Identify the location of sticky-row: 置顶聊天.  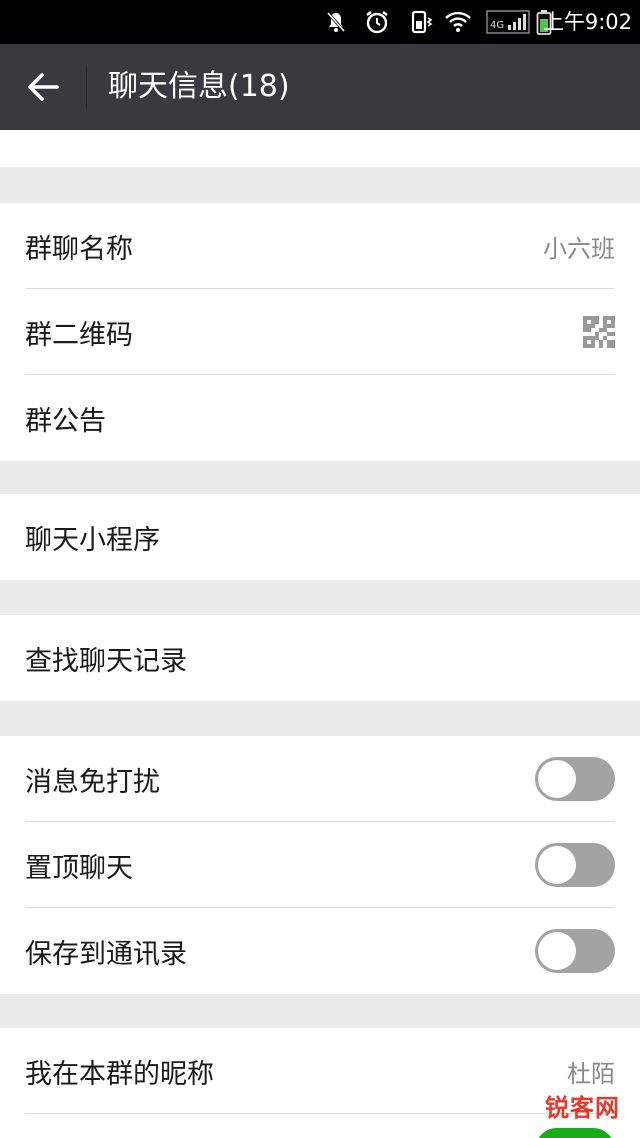
(320, 865).